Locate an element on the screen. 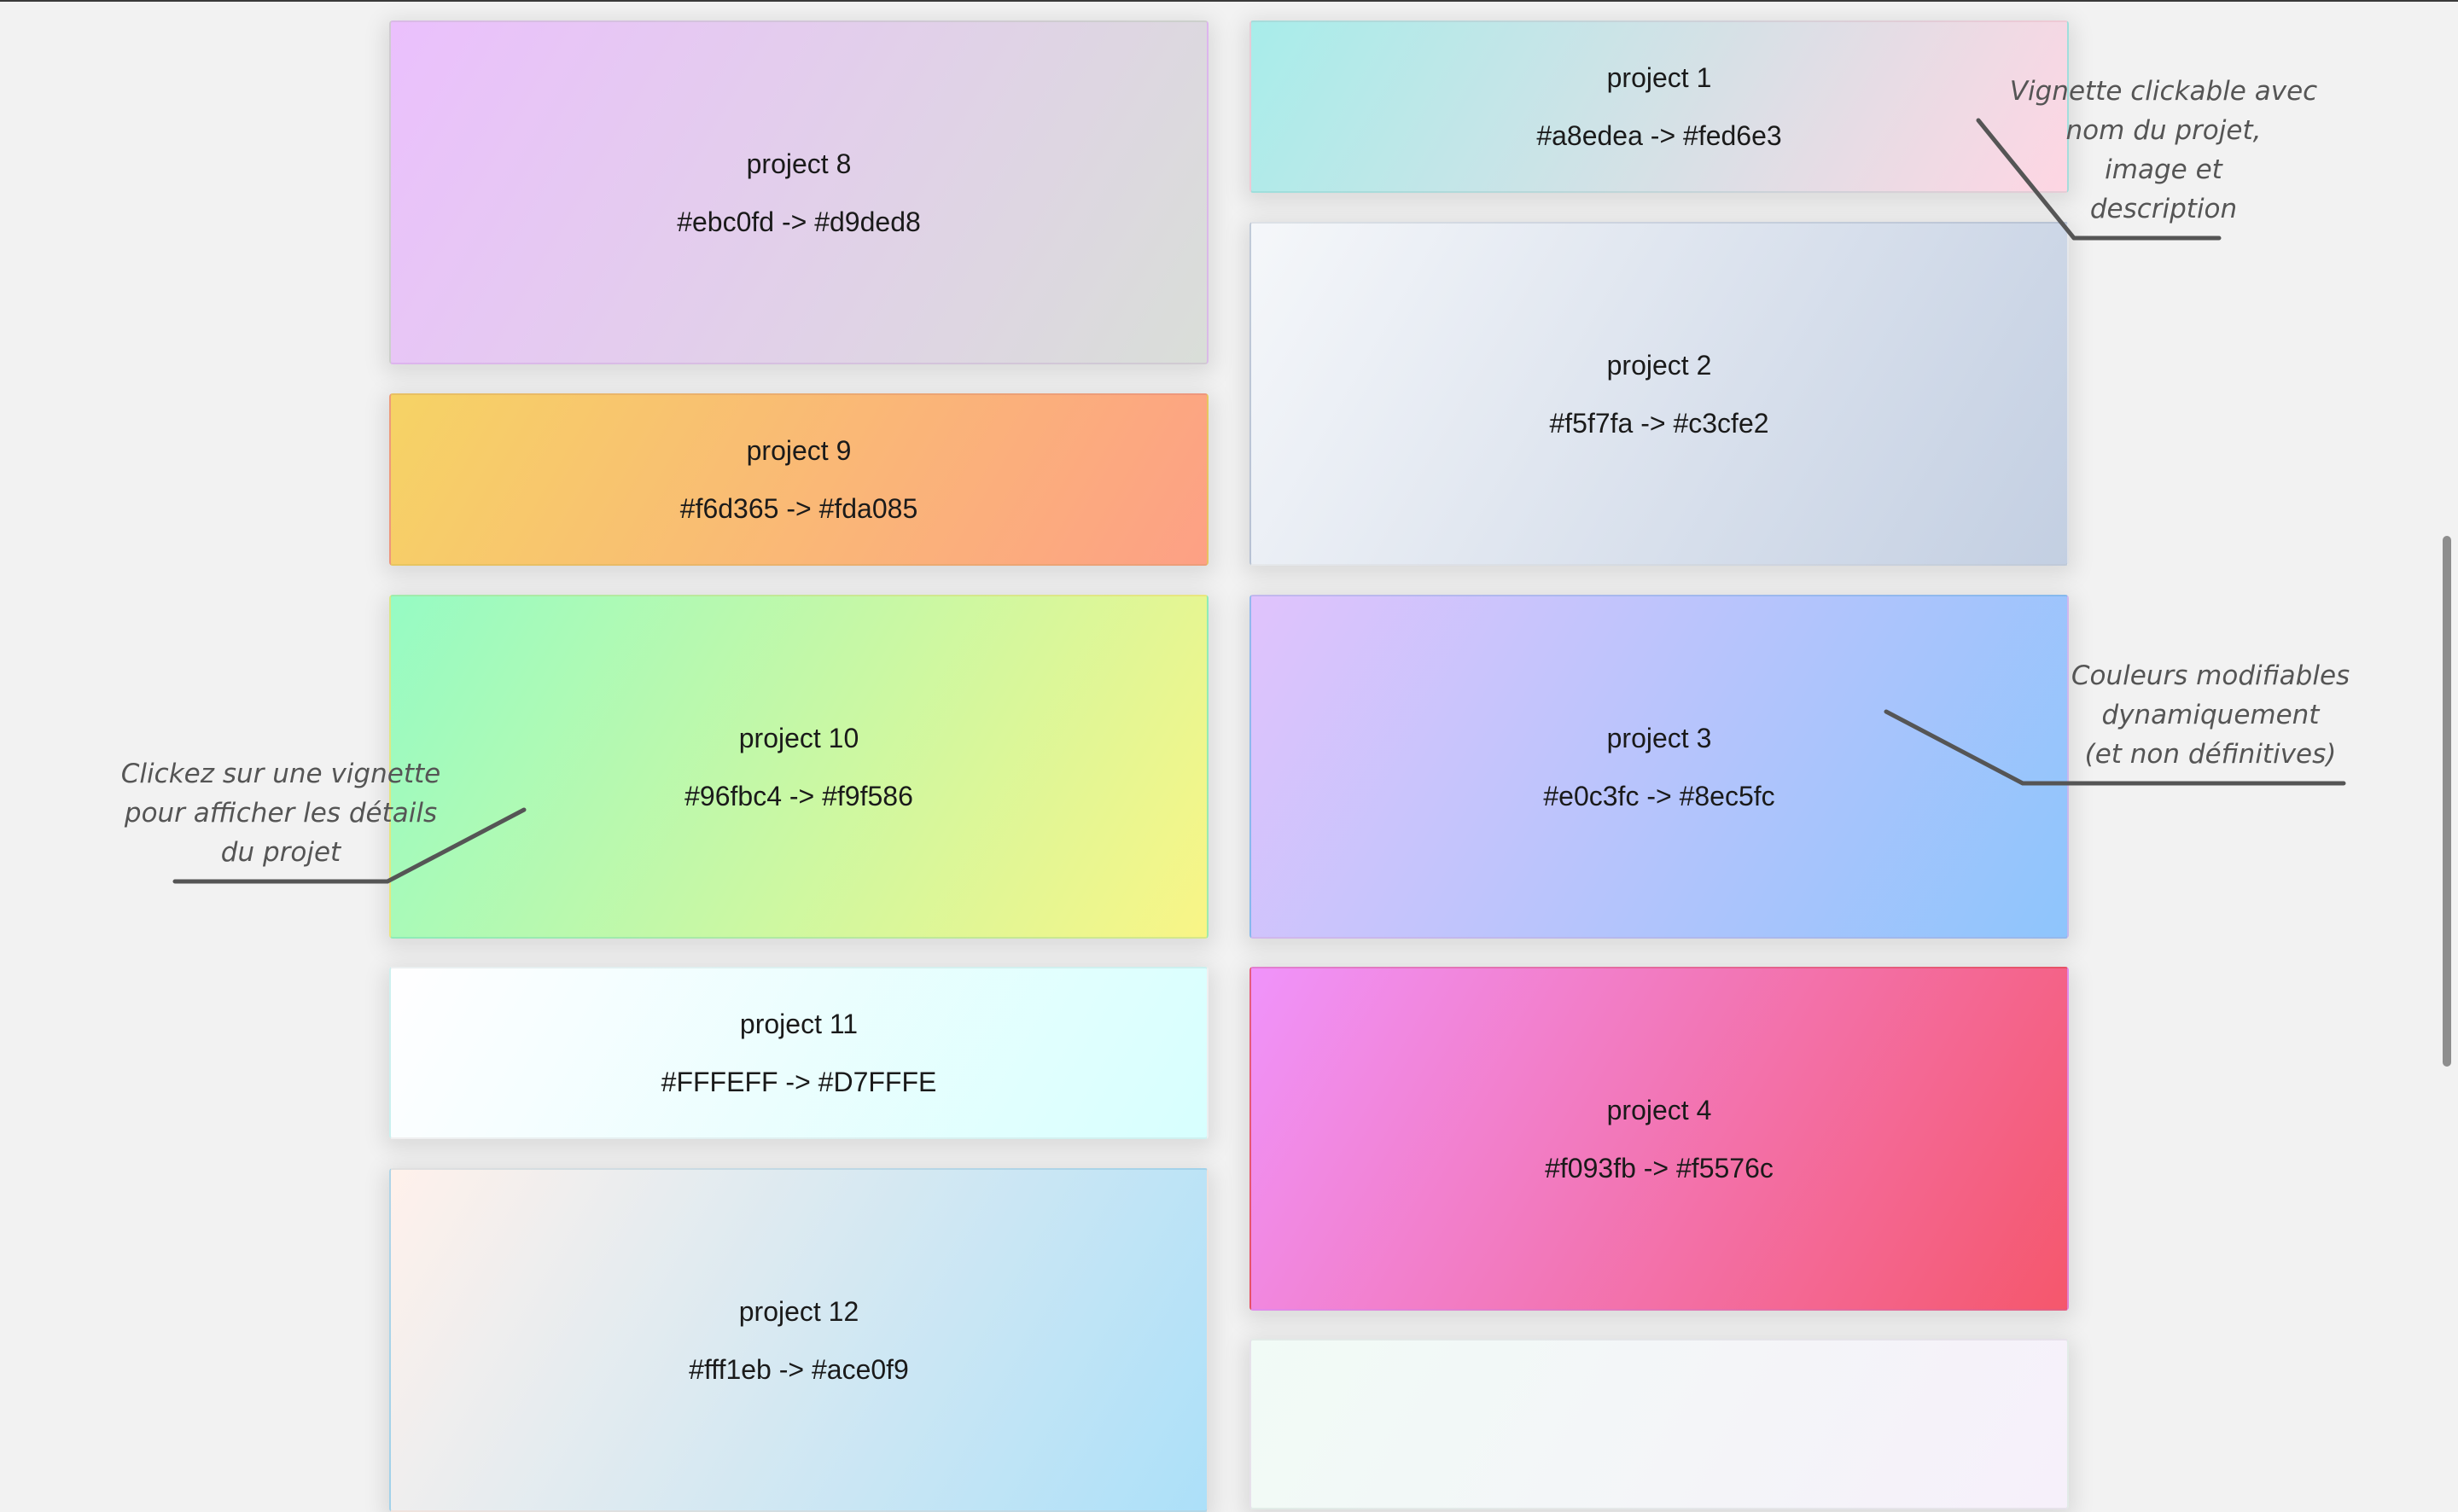 This screenshot has height=1512, width=2458. project-name: project 12 is located at coordinates (798, 1311).